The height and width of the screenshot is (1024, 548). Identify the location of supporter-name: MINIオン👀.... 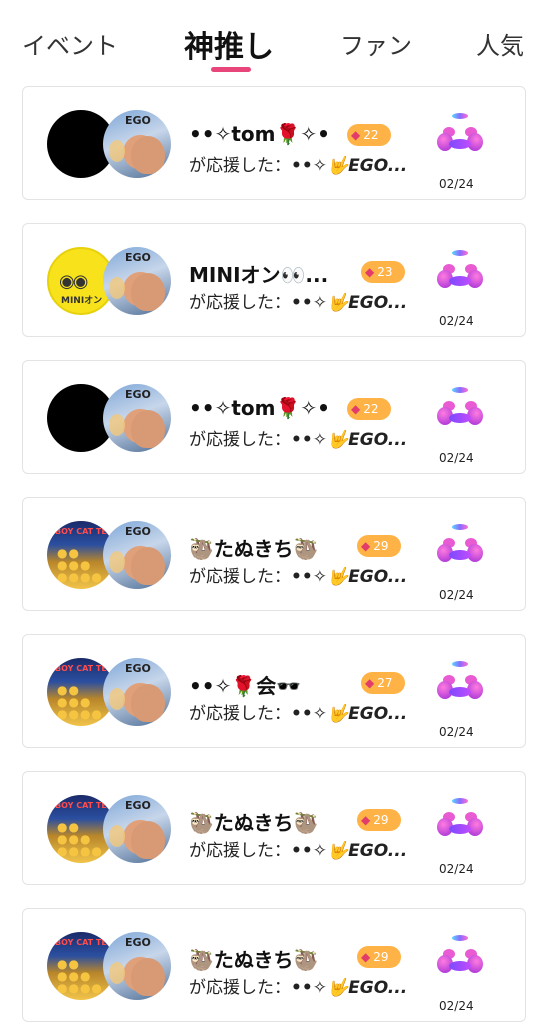
(259, 275).